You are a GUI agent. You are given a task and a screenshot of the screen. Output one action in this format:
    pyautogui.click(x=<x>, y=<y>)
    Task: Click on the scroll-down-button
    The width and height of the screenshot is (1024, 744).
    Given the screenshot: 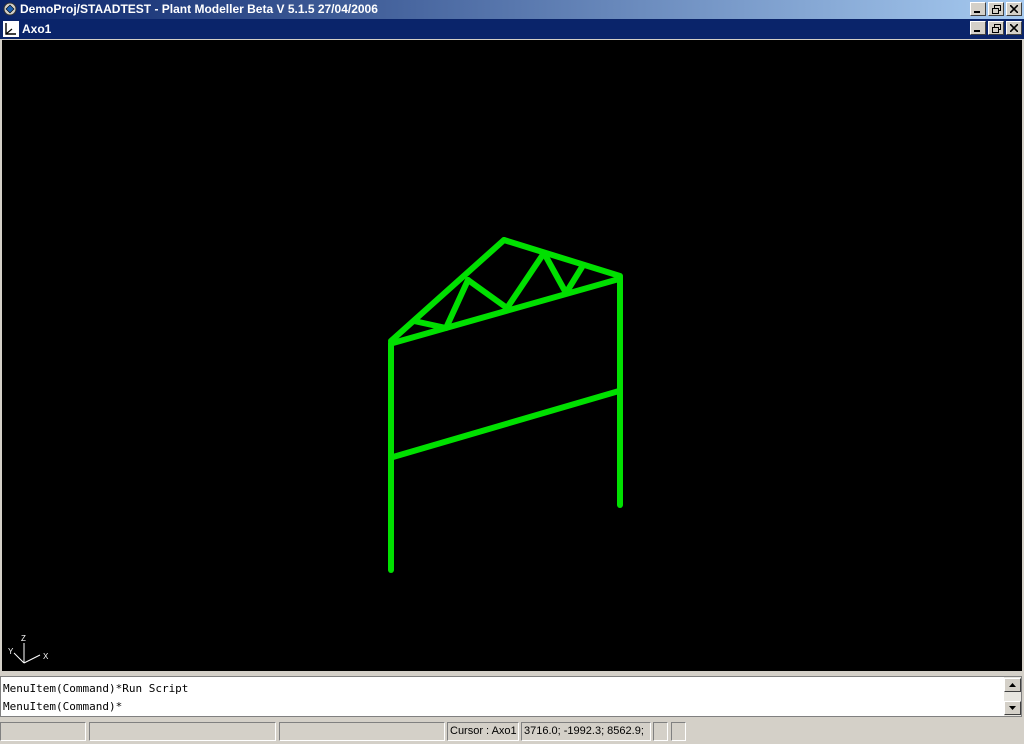 What is the action you would take?
    pyautogui.click(x=1012, y=708)
    